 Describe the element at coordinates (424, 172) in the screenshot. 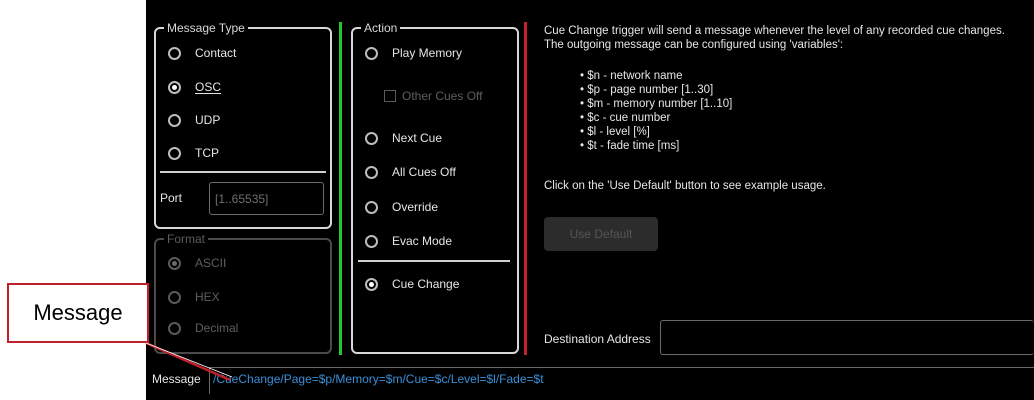

I see `radio-all-cues-off-label: All Cues Off` at that location.